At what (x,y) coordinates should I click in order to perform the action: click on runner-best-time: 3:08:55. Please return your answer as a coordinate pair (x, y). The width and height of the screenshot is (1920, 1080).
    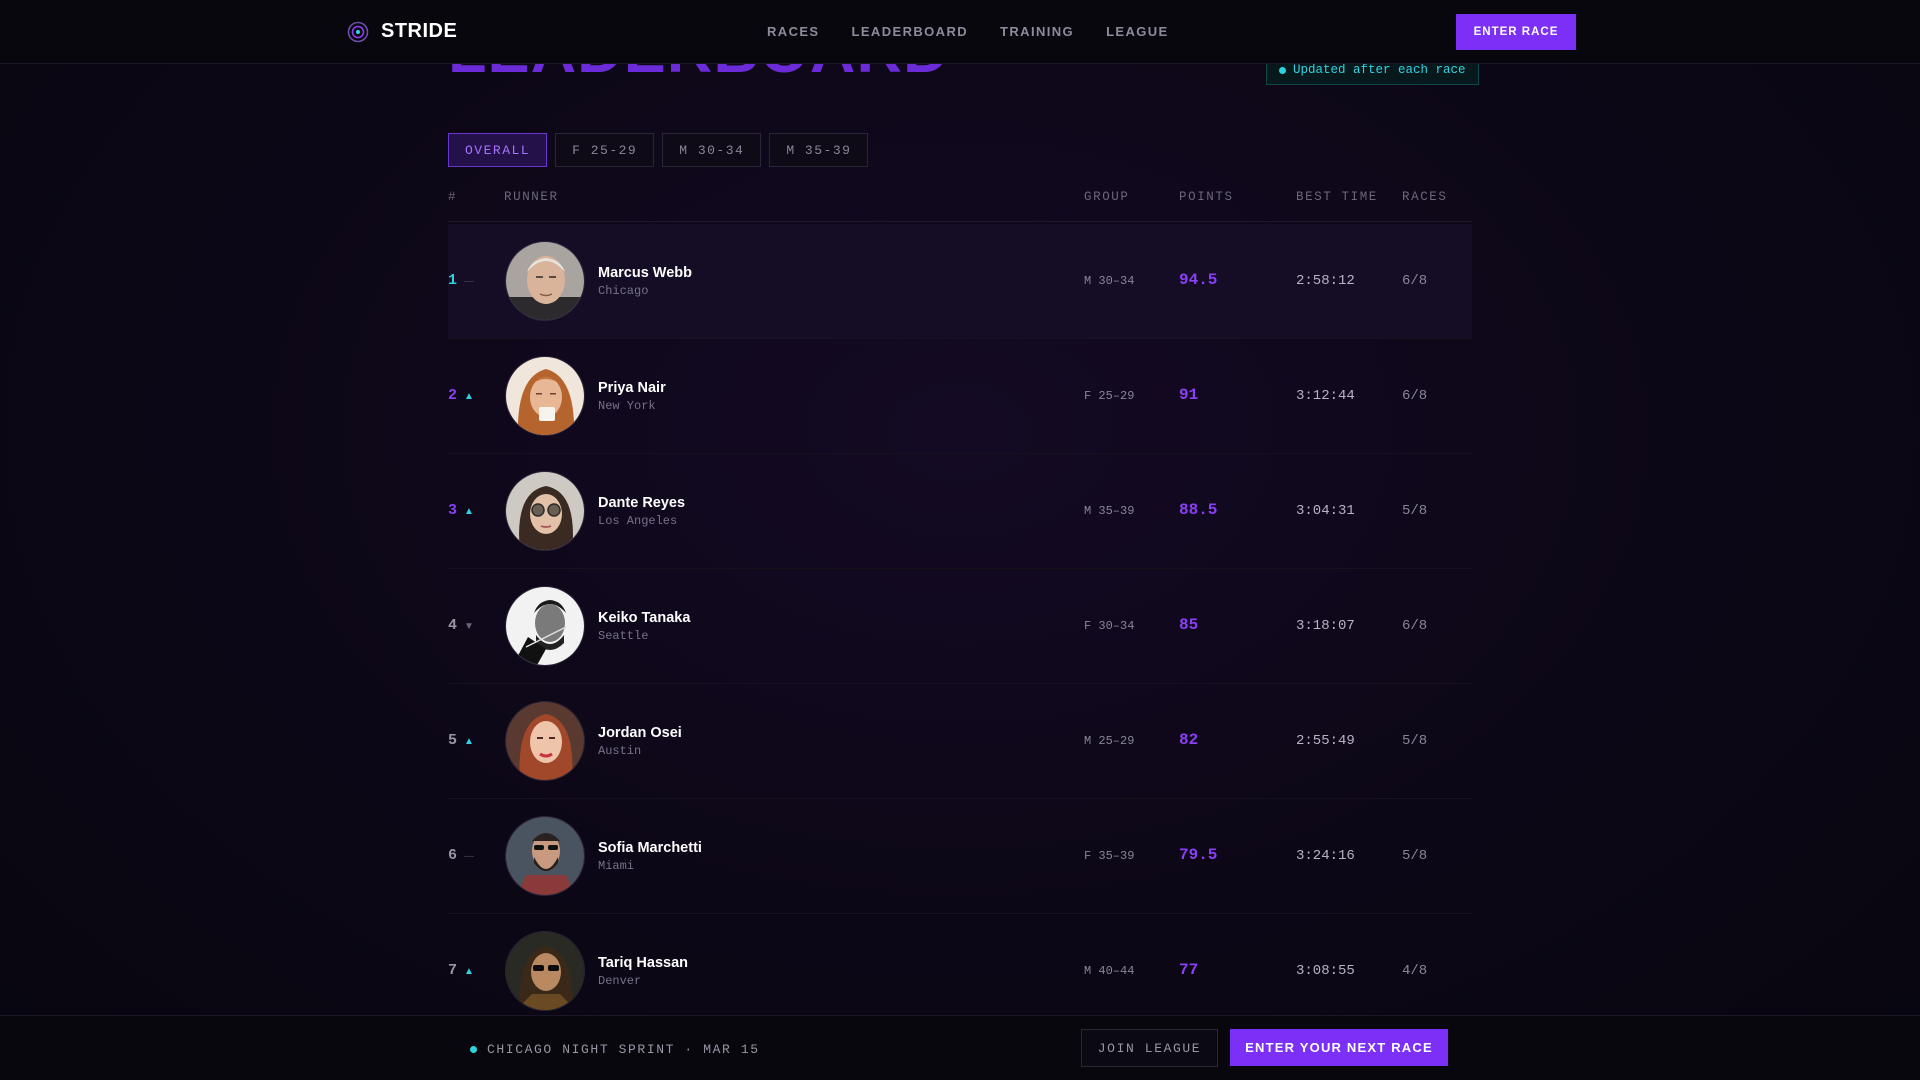
    Looking at the image, I should click on (1325, 971).